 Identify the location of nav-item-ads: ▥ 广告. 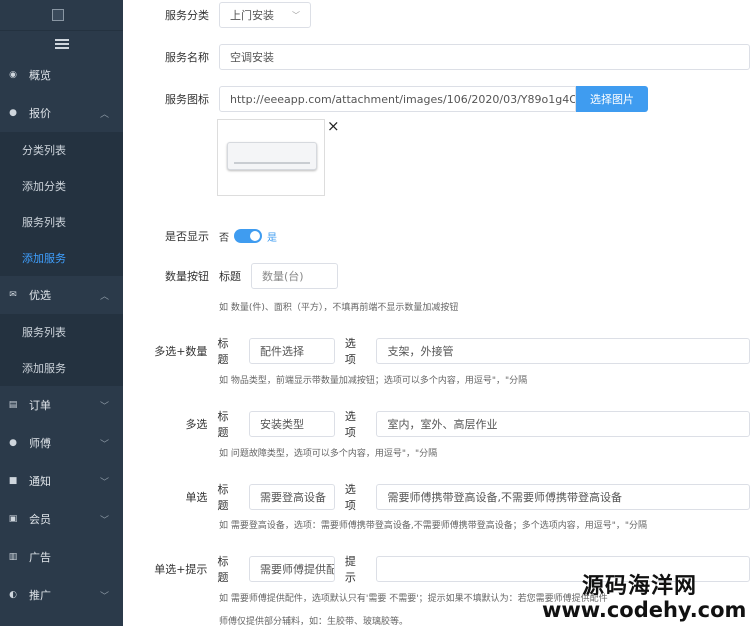
(61, 557).